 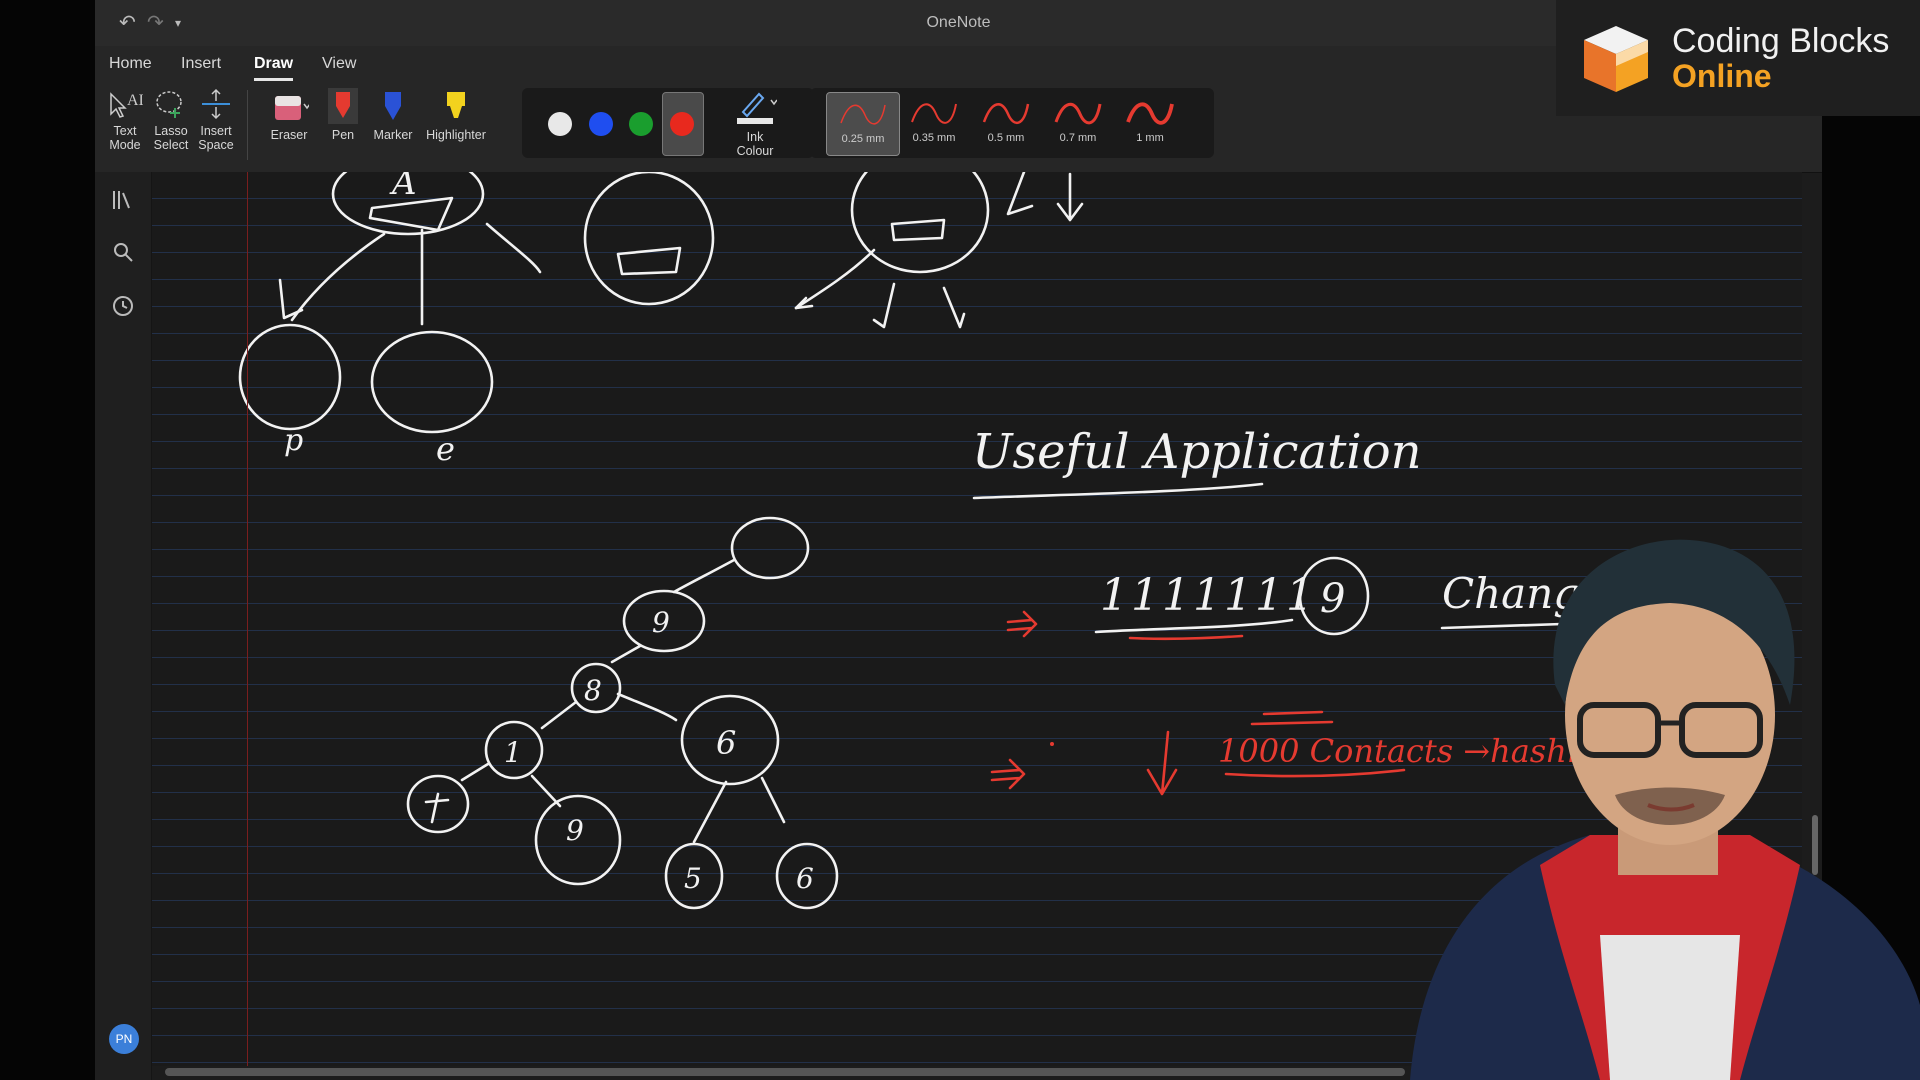 What do you see at coordinates (1665, 809) in the screenshot?
I see `presenter-webcam` at bounding box center [1665, 809].